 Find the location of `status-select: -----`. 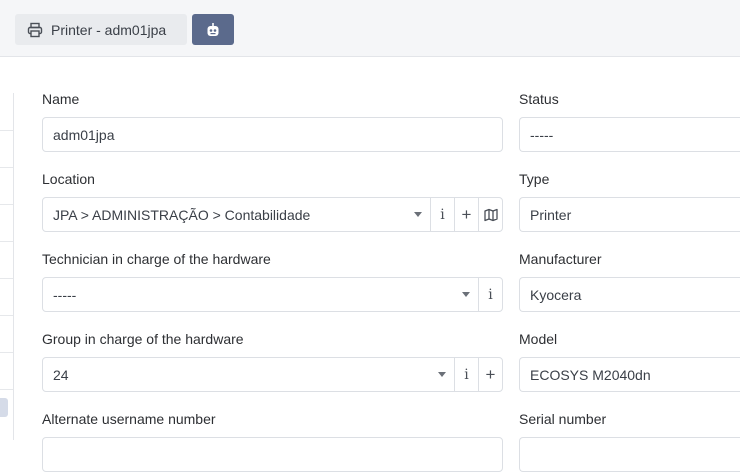

status-select: ----- is located at coordinates (629, 134).